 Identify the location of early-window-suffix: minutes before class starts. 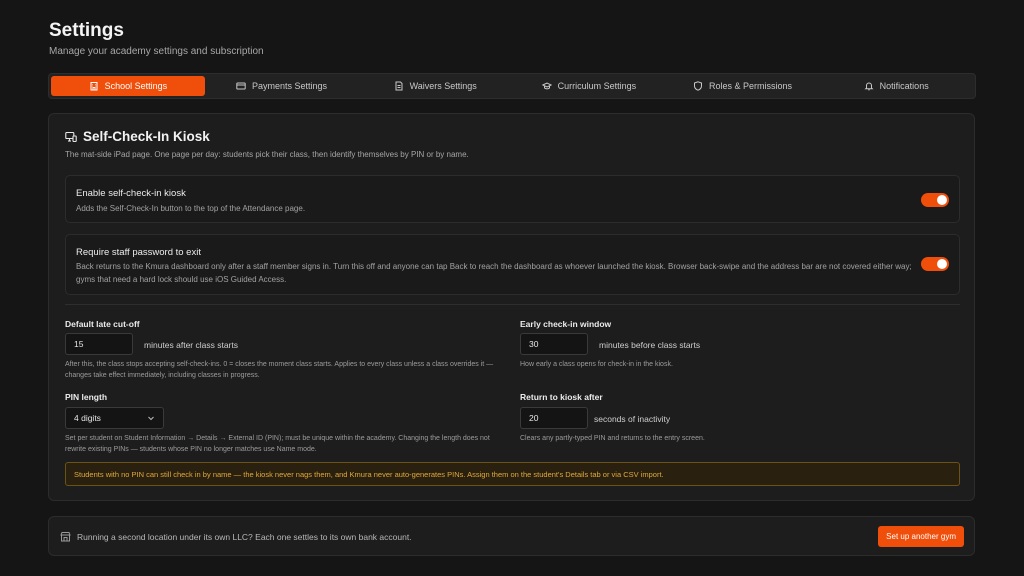
(650, 345).